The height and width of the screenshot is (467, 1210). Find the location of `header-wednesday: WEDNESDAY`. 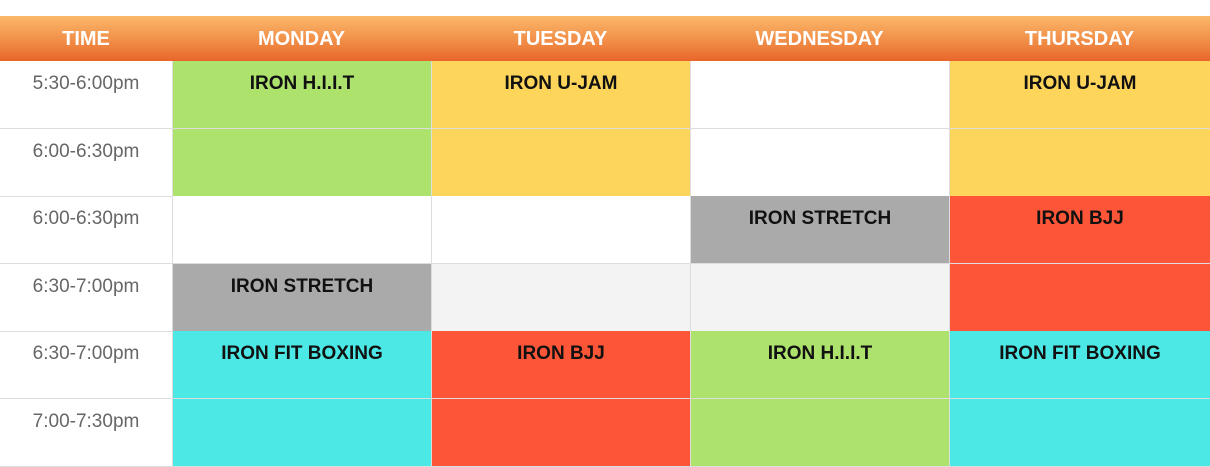

header-wednesday: WEDNESDAY is located at coordinates (819, 39).